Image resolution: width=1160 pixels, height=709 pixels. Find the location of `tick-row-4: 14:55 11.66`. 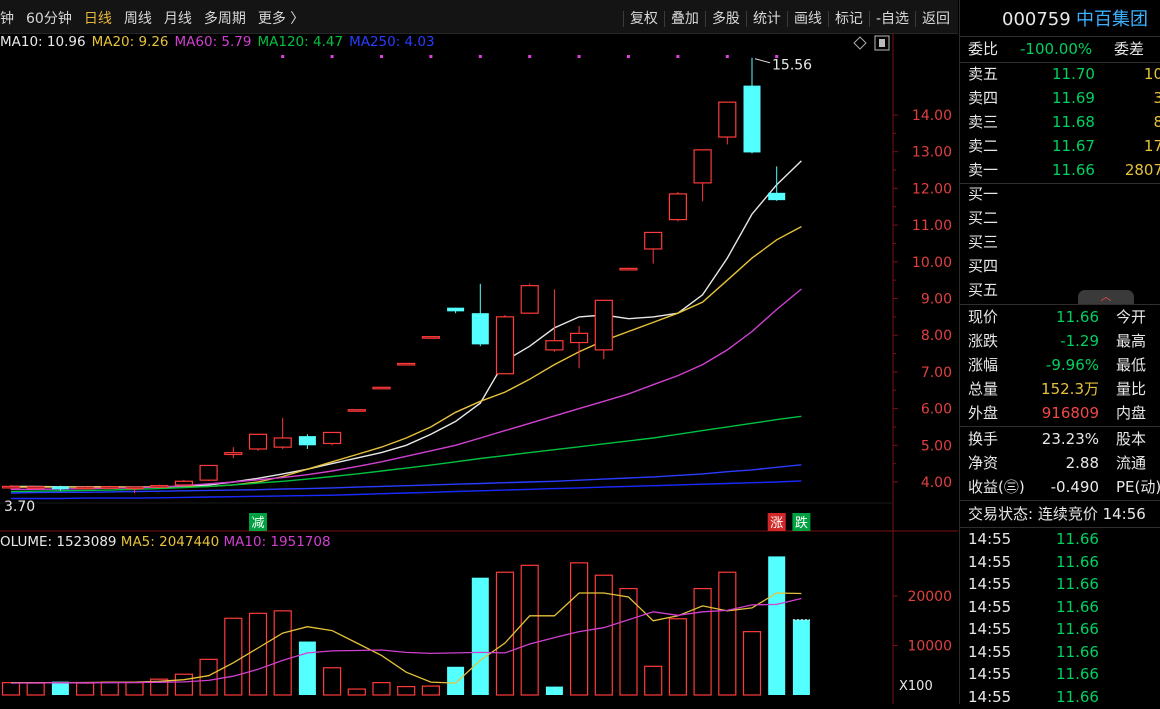

tick-row-4: 14:55 11.66 is located at coordinates (1060, 629).